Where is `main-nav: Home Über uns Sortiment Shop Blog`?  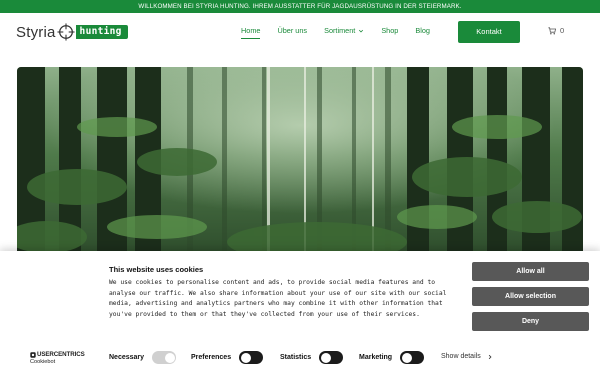
main-nav: Home Über uns Sortiment Shop Blog is located at coordinates (344, 32).